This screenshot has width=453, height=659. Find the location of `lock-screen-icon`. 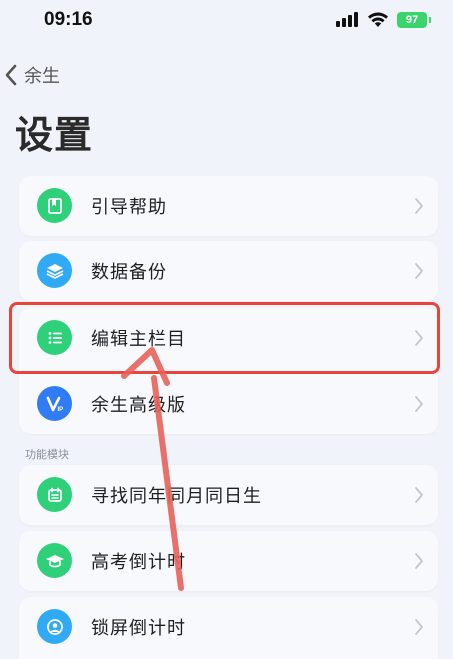

lock-screen-icon is located at coordinates (54, 626).